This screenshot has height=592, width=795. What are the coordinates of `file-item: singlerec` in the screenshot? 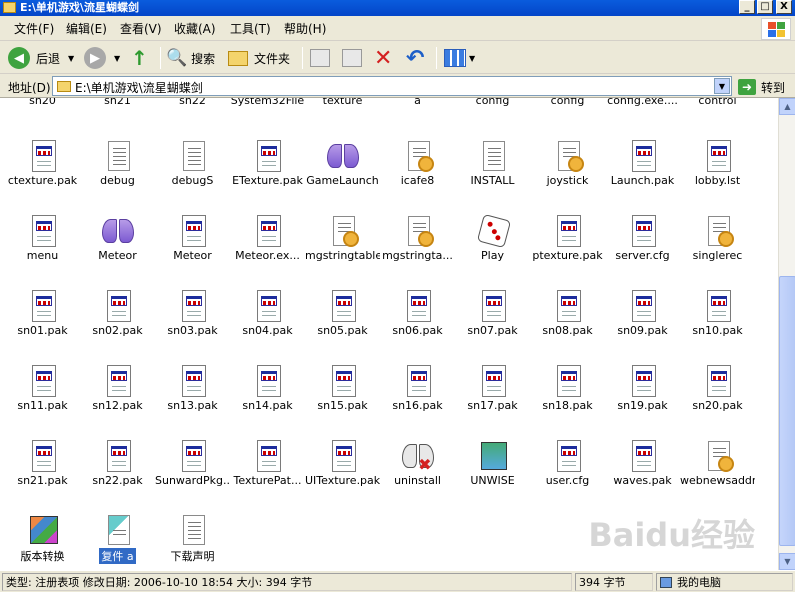 It's located at (717, 238).